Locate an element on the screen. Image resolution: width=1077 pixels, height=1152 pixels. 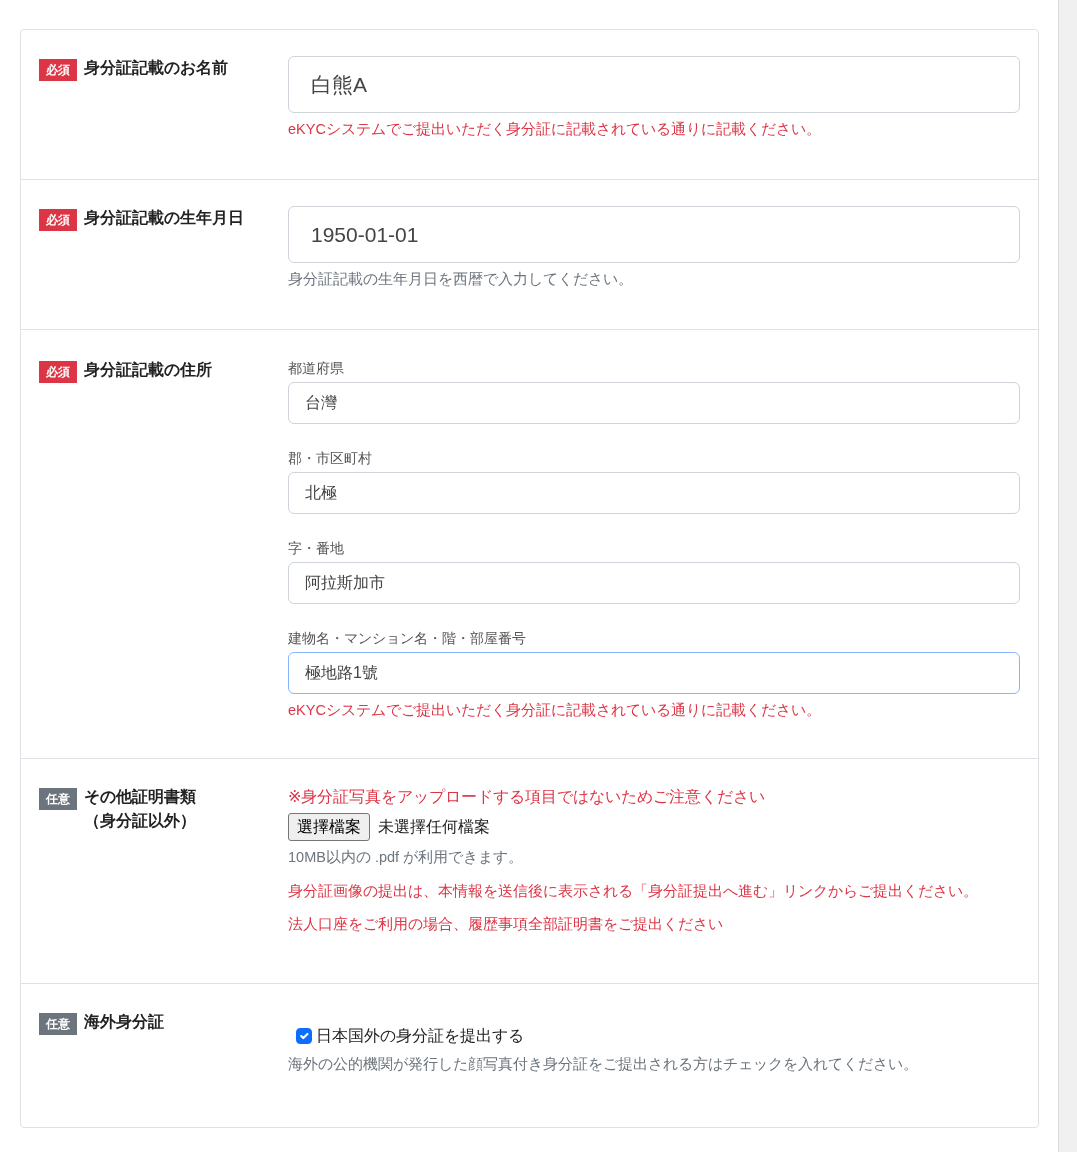
note-text: 法人口座をご利用の場合、履歴事項全部証明書をご提出ください is located at coordinates (506, 925).